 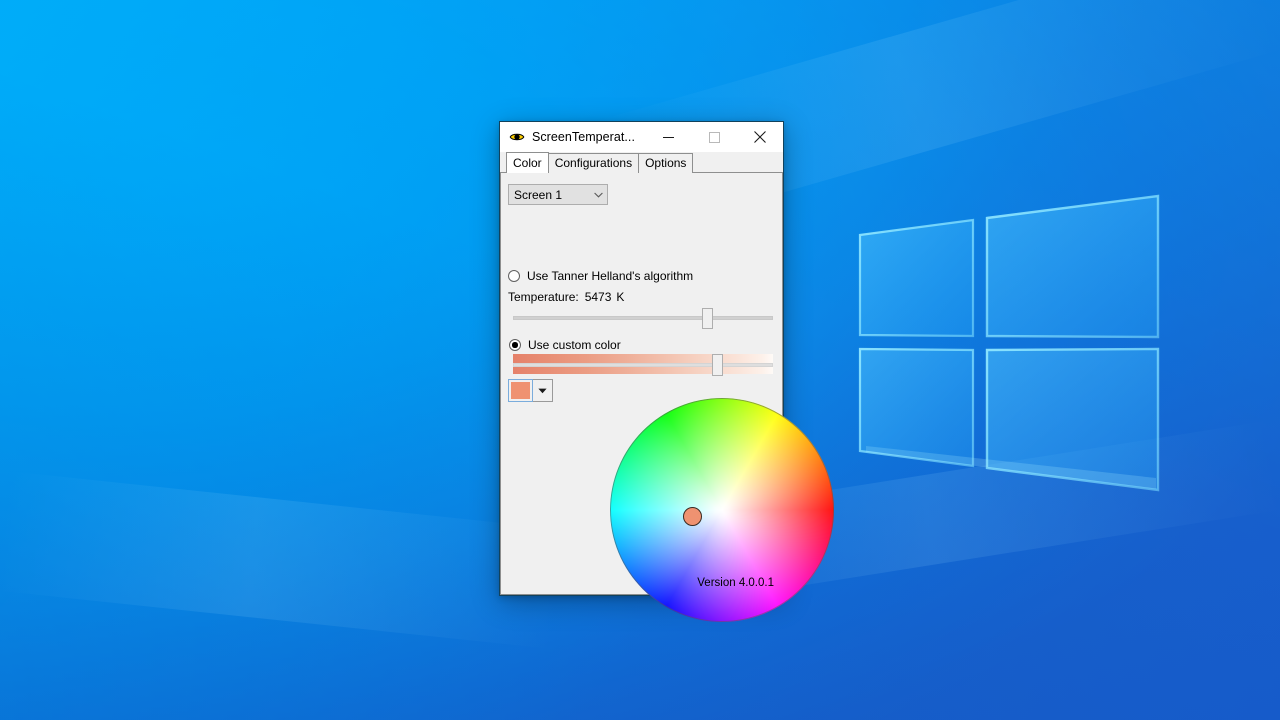 I want to click on temperature-slider-track, so click(x=643, y=318).